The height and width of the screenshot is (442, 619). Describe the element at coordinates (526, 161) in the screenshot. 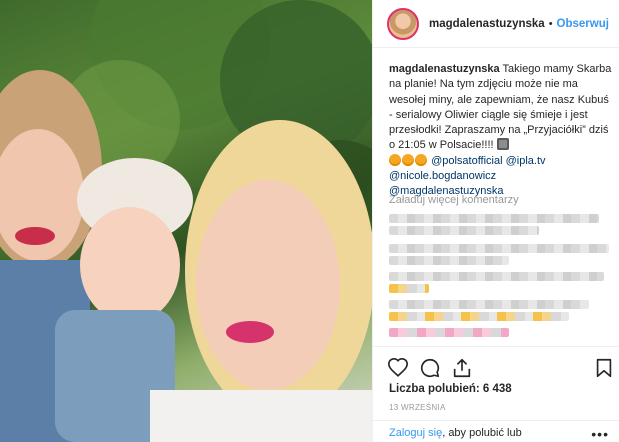

I see `mention-link: @ipla.tv` at that location.